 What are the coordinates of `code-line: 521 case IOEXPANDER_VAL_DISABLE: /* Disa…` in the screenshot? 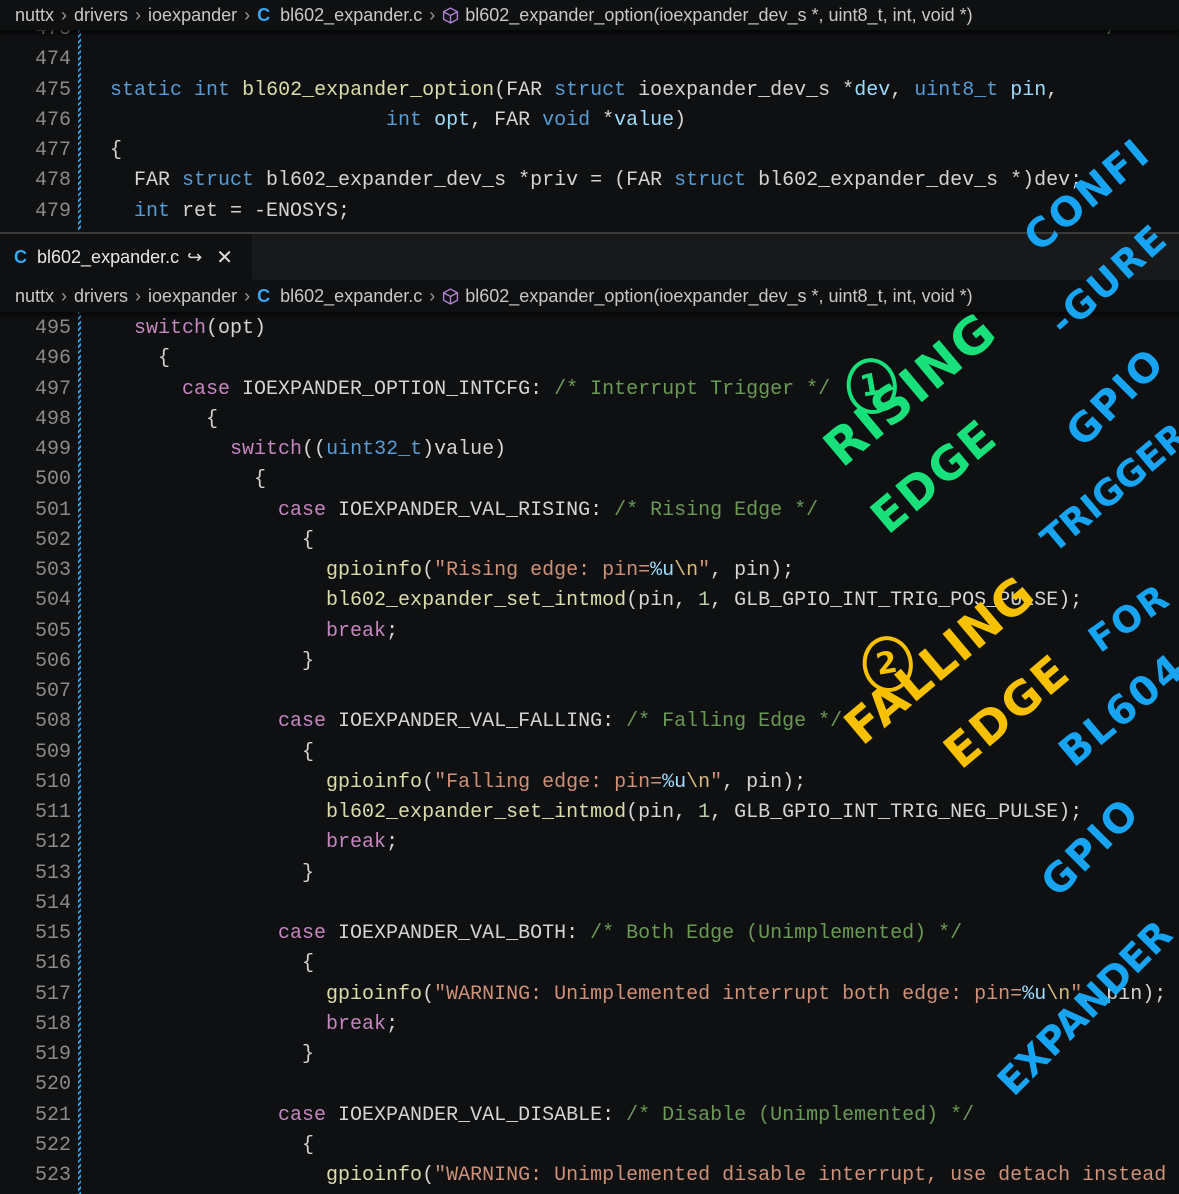 It's located at (589, 1116).